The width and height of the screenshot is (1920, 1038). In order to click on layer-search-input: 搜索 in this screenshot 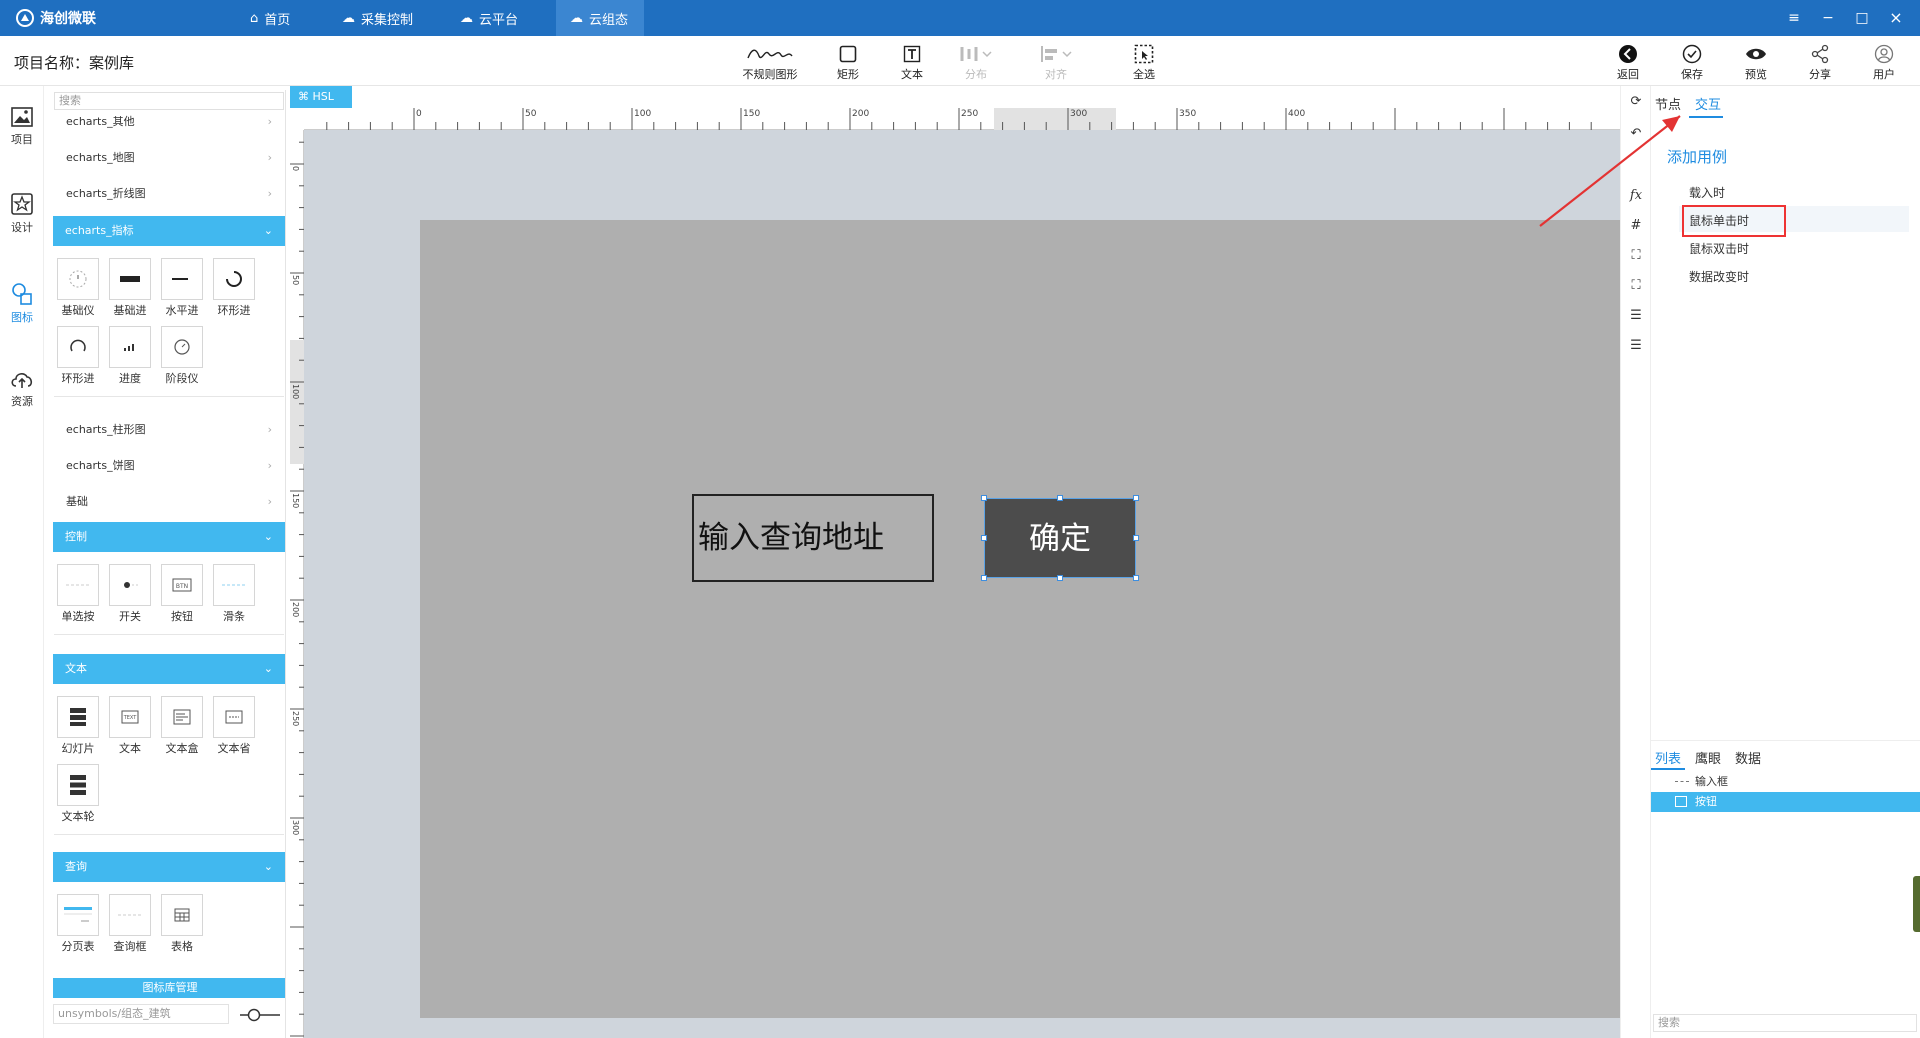, I will do `click(1785, 1023)`.